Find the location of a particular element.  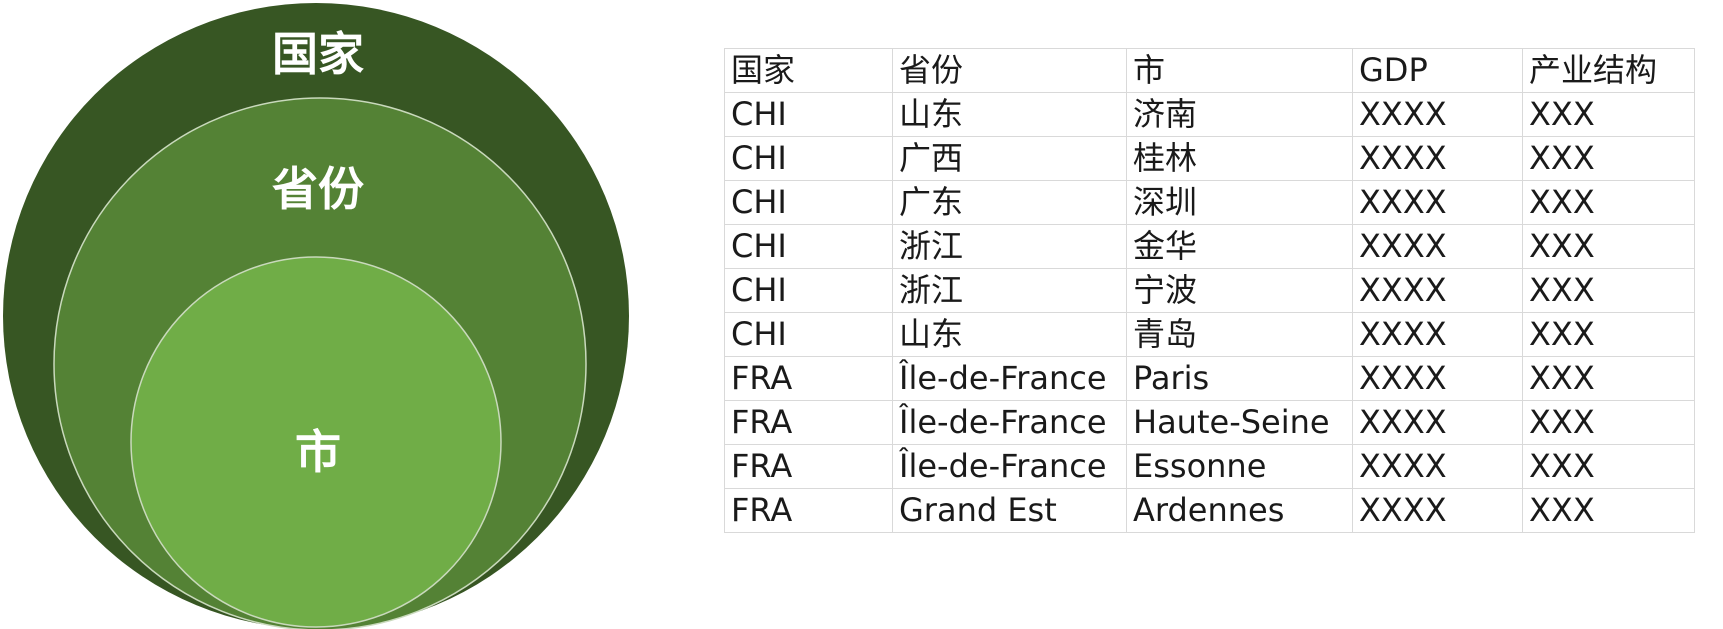

table-row: FRA Île-de-France Paris XXXX XXX is located at coordinates (1209, 378).